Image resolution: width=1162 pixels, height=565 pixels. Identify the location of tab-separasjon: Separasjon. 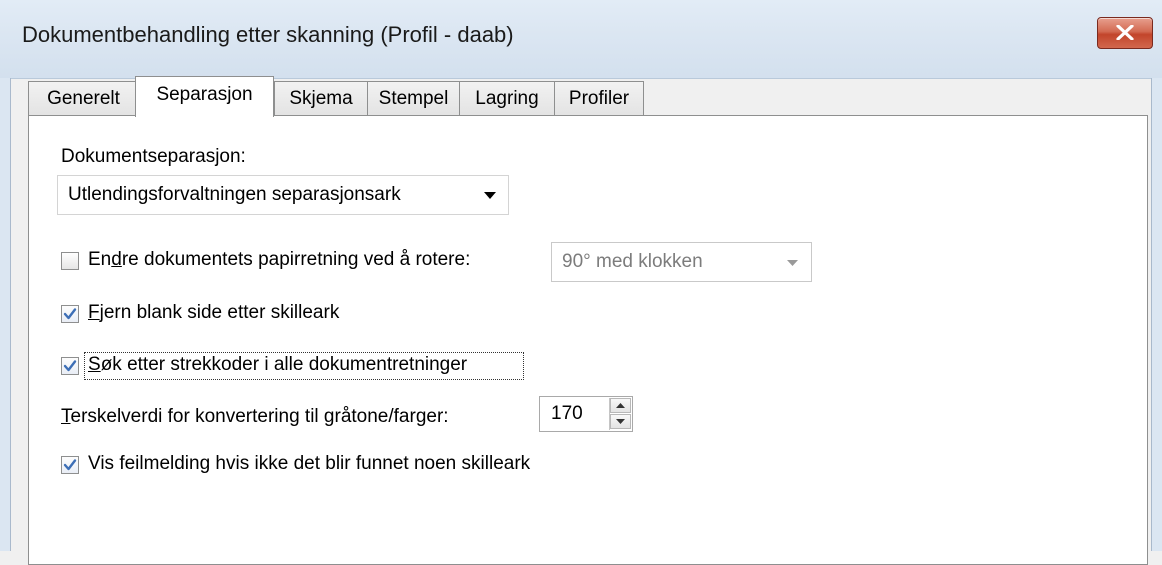
(204, 96).